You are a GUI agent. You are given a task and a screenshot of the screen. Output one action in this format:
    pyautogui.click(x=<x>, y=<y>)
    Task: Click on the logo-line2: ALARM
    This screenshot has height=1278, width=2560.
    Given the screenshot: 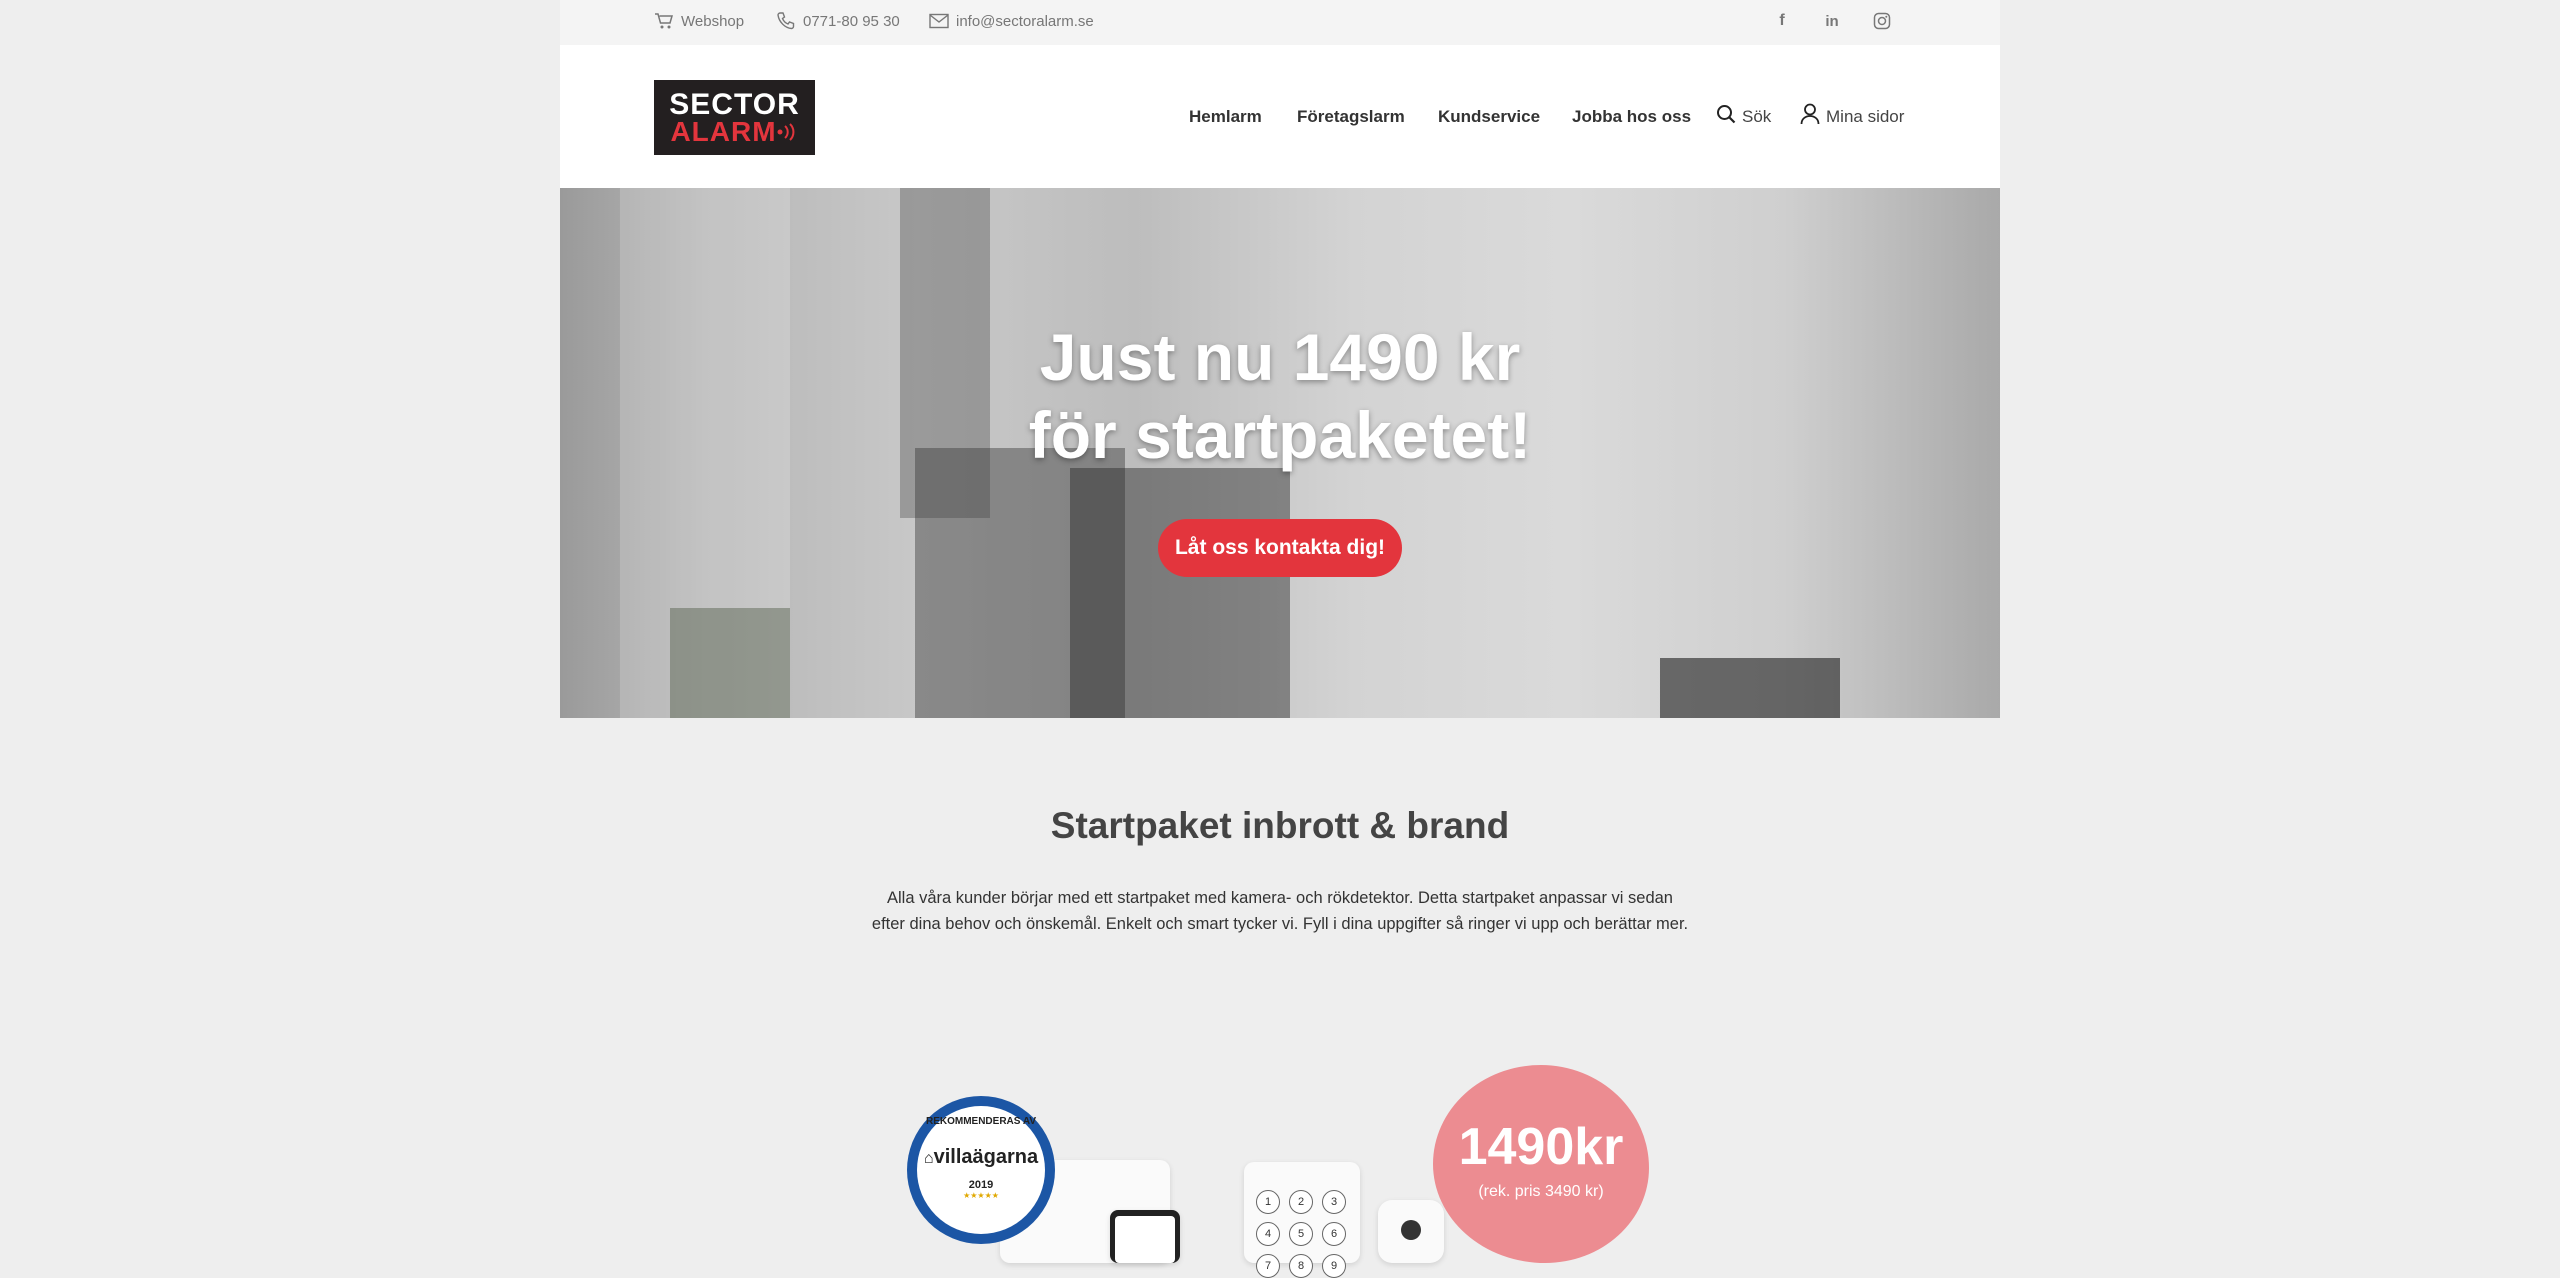 What is the action you would take?
    pyautogui.click(x=734, y=131)
    